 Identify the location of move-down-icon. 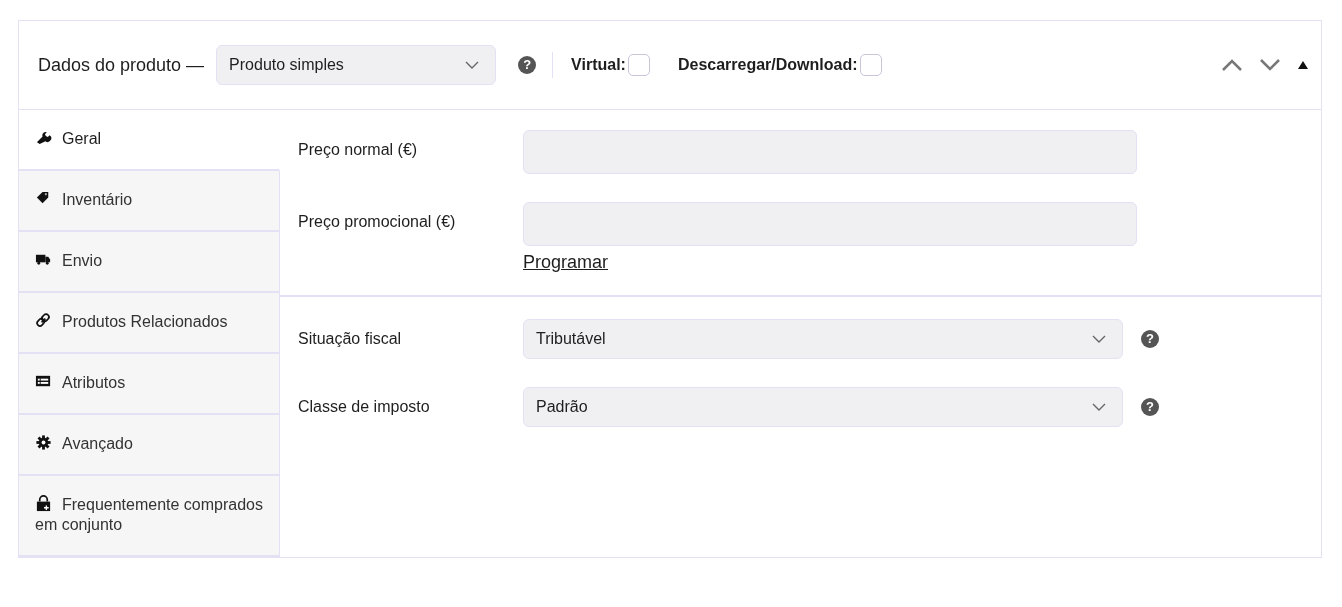
(1270, 65).